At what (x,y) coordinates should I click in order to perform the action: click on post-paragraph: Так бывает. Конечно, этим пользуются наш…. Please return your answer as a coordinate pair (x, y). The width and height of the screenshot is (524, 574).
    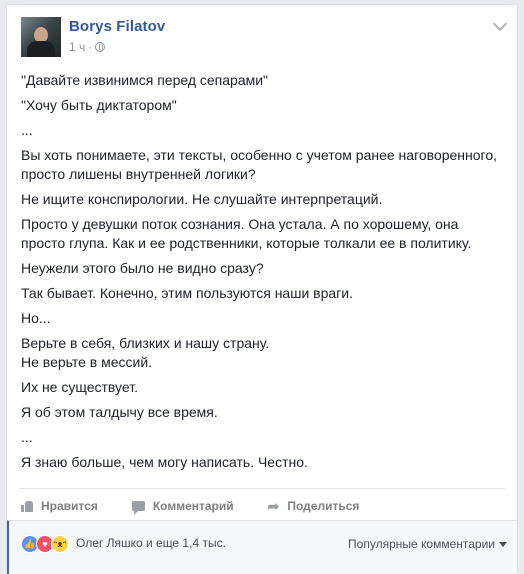
    Looking at the image, I should click on (187, 293).